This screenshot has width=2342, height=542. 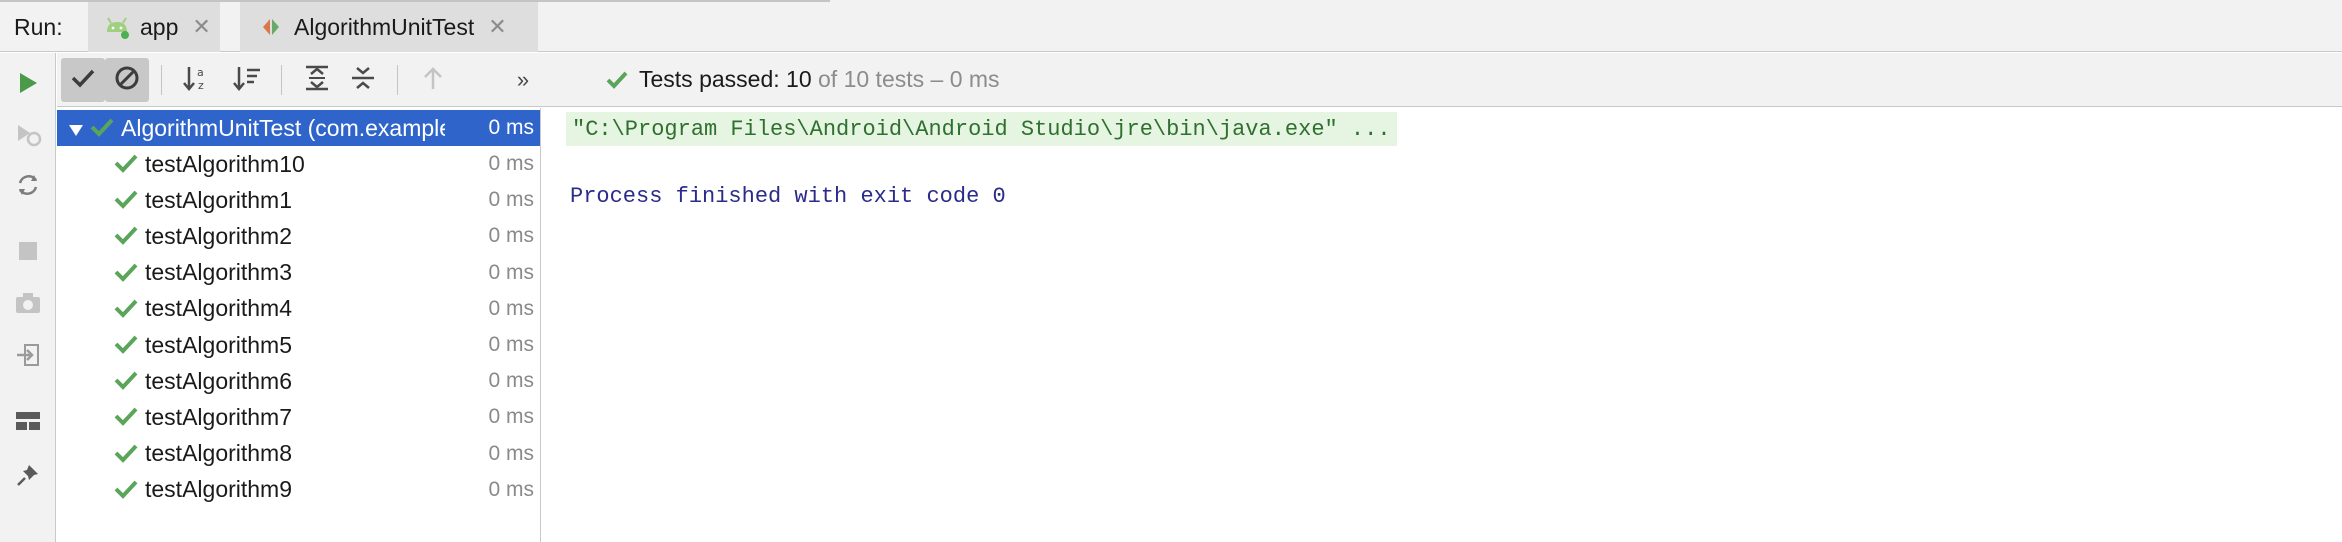 I want to click on tree-test-row: testAlgorithm9 0 ms, so click(x=298, y=490).